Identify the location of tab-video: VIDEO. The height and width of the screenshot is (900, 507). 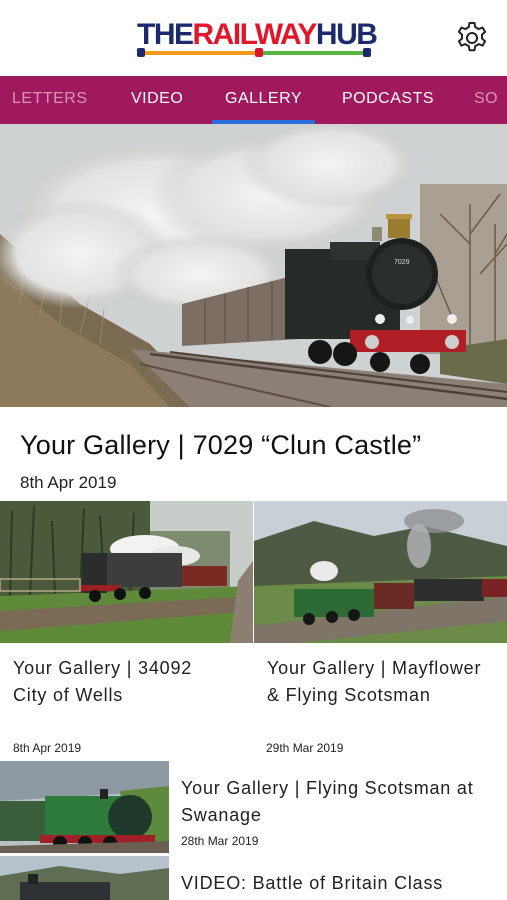
(157, 100).